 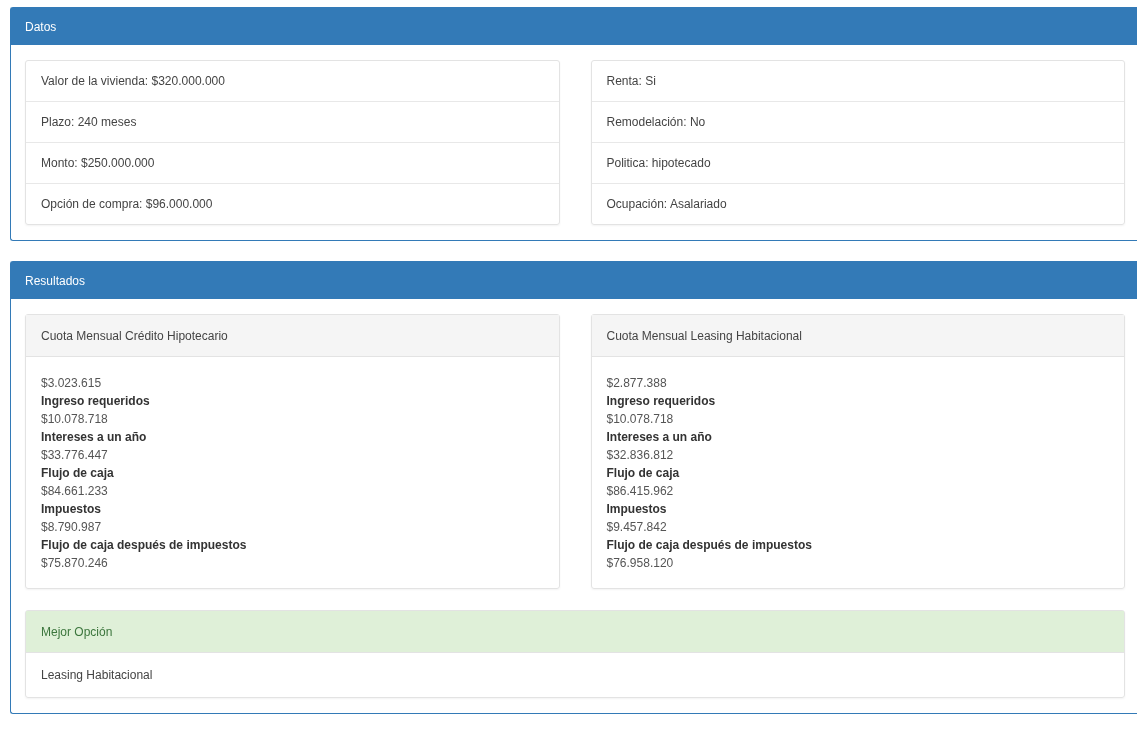 What do you see at coordinates (640, 563) in the screenshot?
I see `result-value: $76.958.120` at bounding box center [640, 563].